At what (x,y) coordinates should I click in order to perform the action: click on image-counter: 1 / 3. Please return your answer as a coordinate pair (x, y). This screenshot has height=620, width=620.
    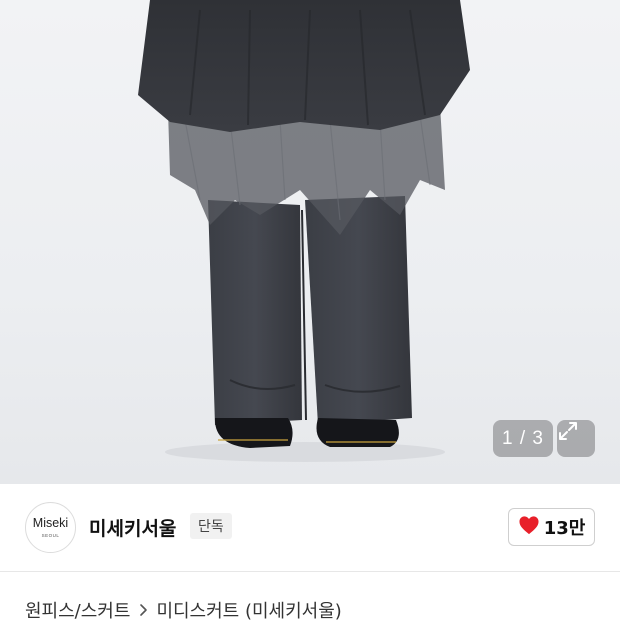
    Looking at the image, I should click on (523, 438).